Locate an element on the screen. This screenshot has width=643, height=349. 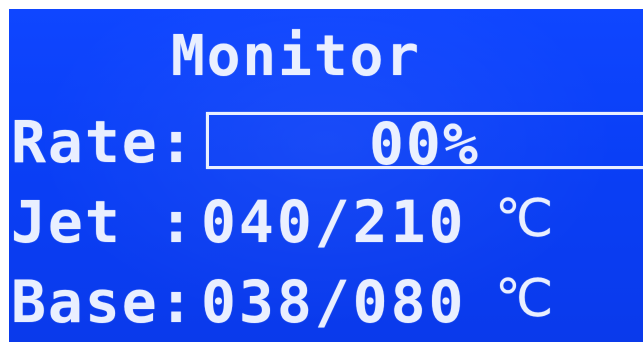
rate-label: Rate: is located at coordinates (103, 142).